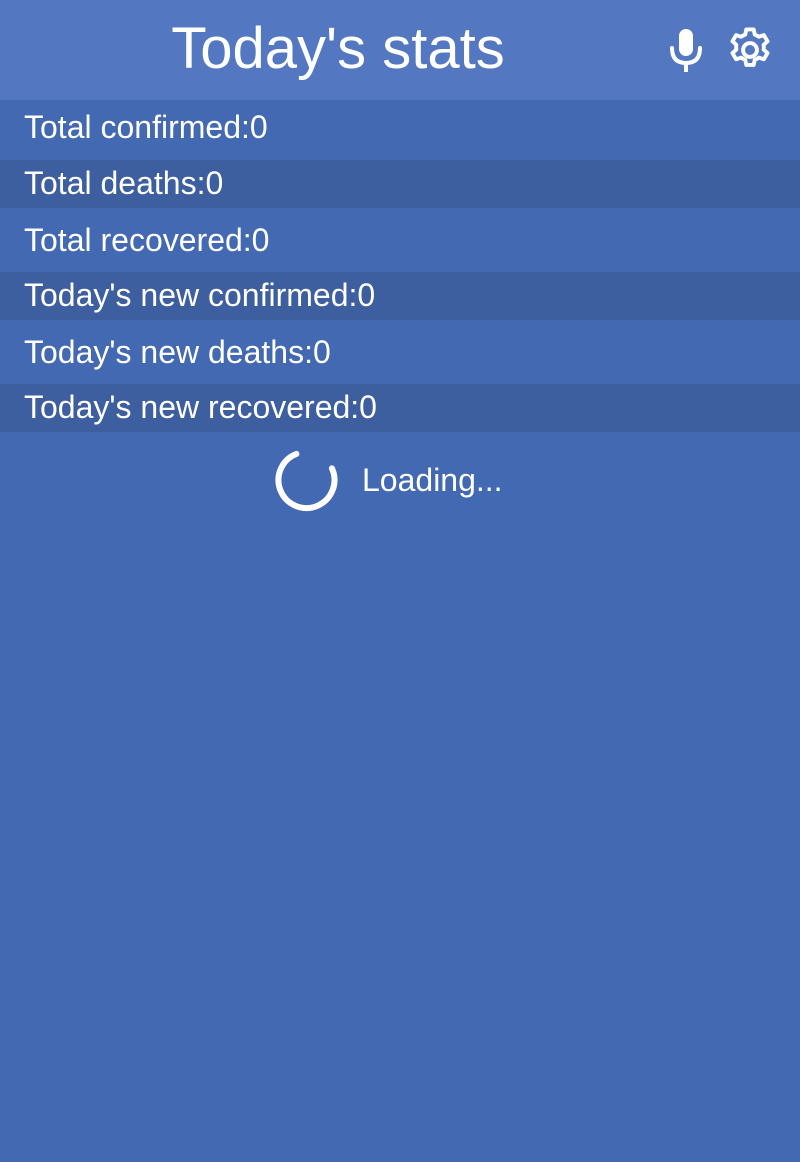 This screenshot has width=800, height=1162. I want to click on voice-input-button, so click(686, 50).